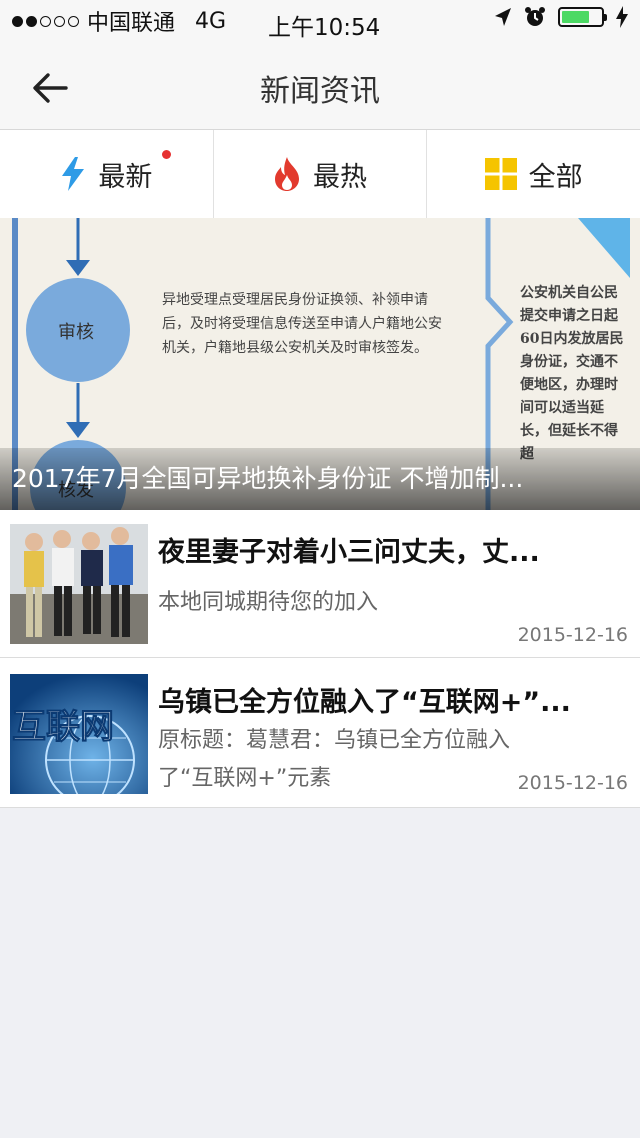  I want to click on nav-bar: 新闻资讯, so click(320, 86).